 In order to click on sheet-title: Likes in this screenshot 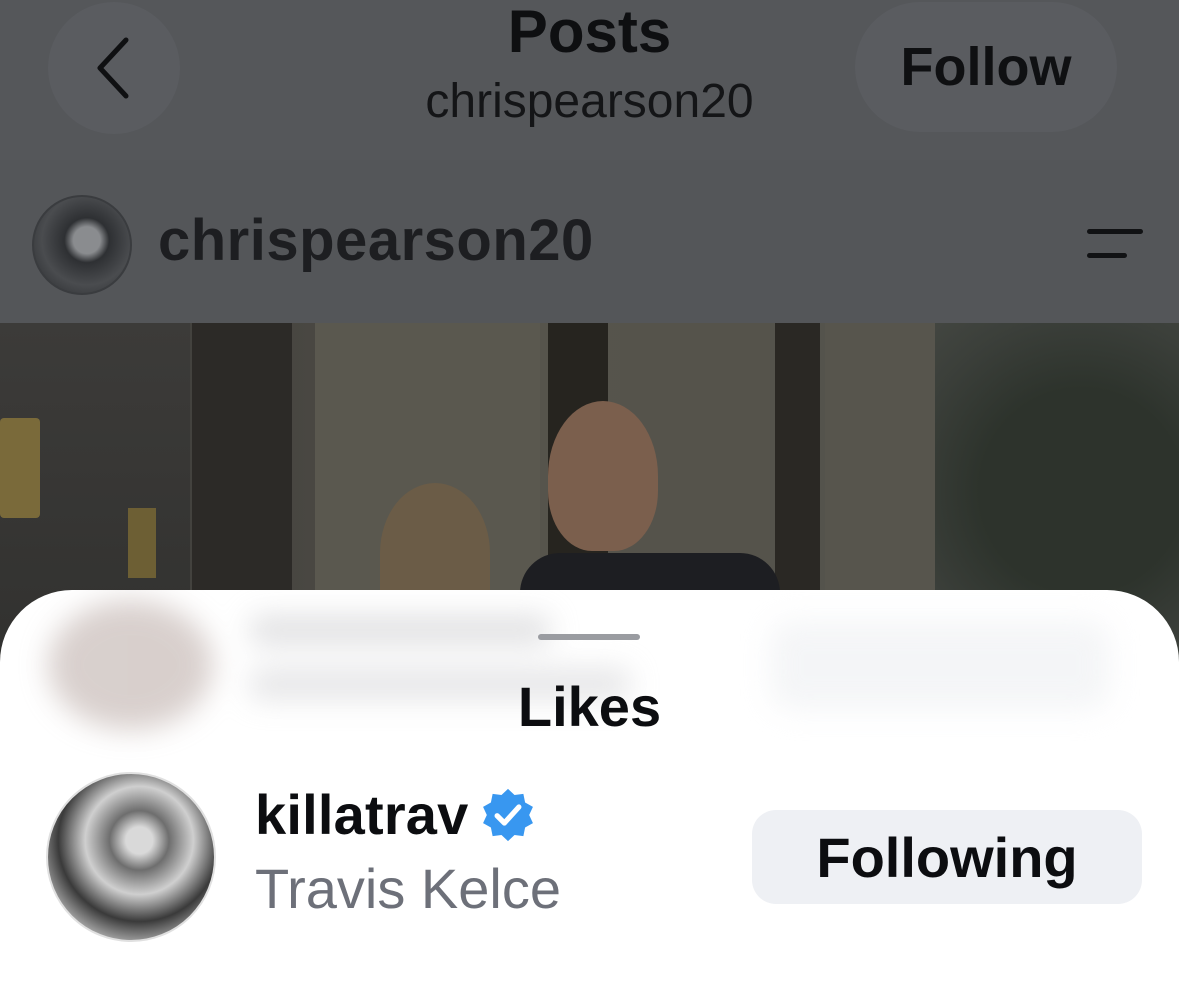, I will do `click(589, 706)`.